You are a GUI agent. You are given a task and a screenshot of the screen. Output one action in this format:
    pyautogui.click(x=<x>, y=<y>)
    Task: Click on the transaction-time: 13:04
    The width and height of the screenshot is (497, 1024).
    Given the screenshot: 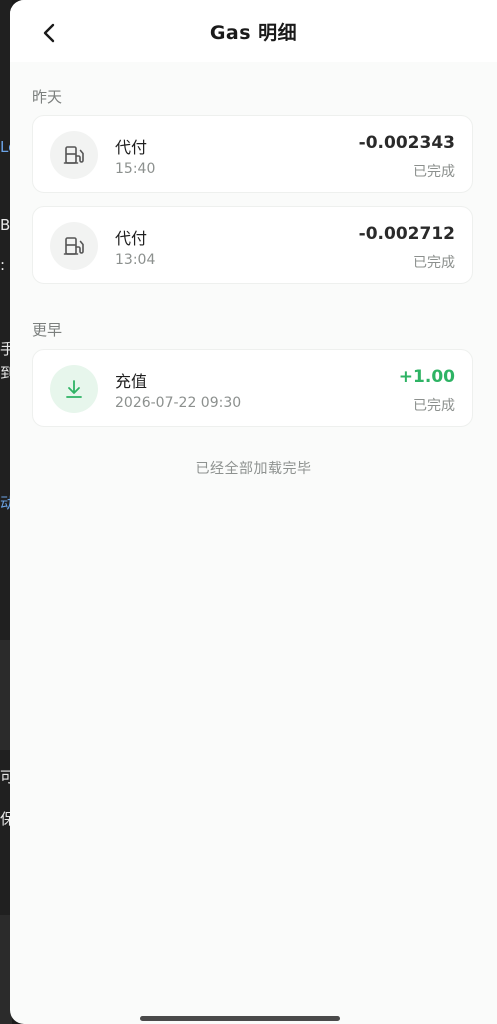 What is the action you would take?
    pyautogui.click(x=135, y=260)
    